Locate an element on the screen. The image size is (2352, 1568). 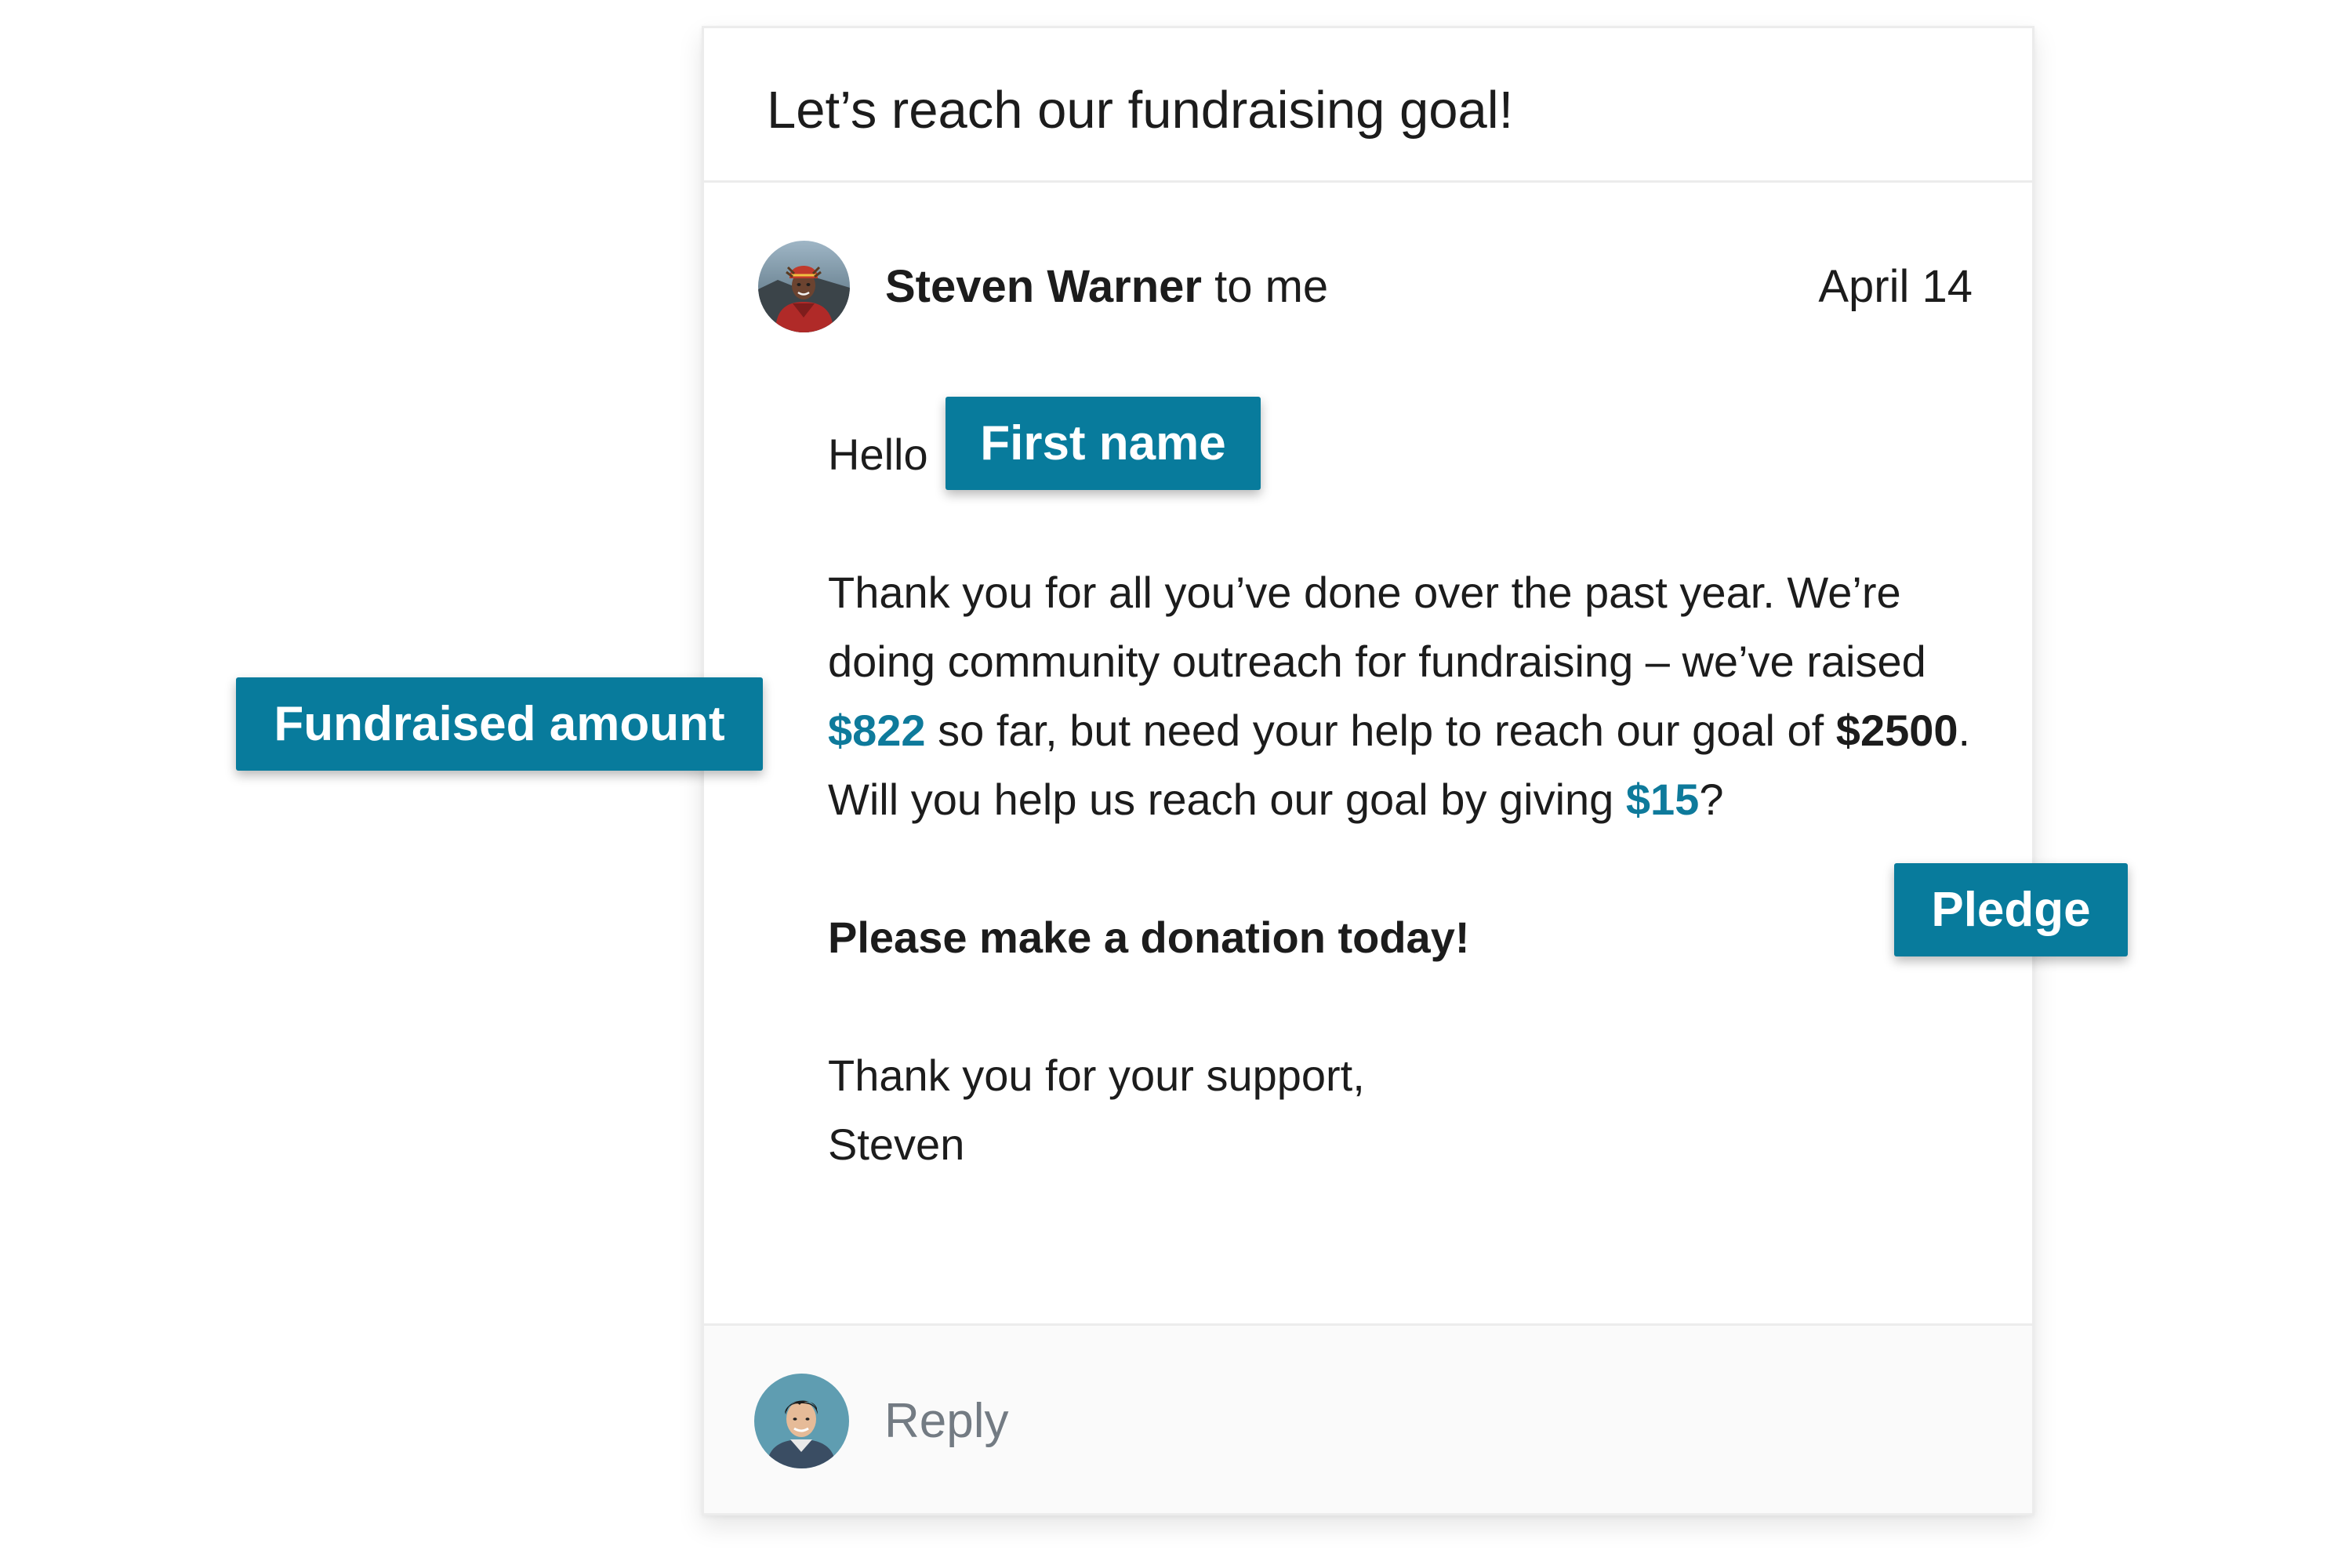
pledge-amount: $15 is located at coordinates (1662, 799).